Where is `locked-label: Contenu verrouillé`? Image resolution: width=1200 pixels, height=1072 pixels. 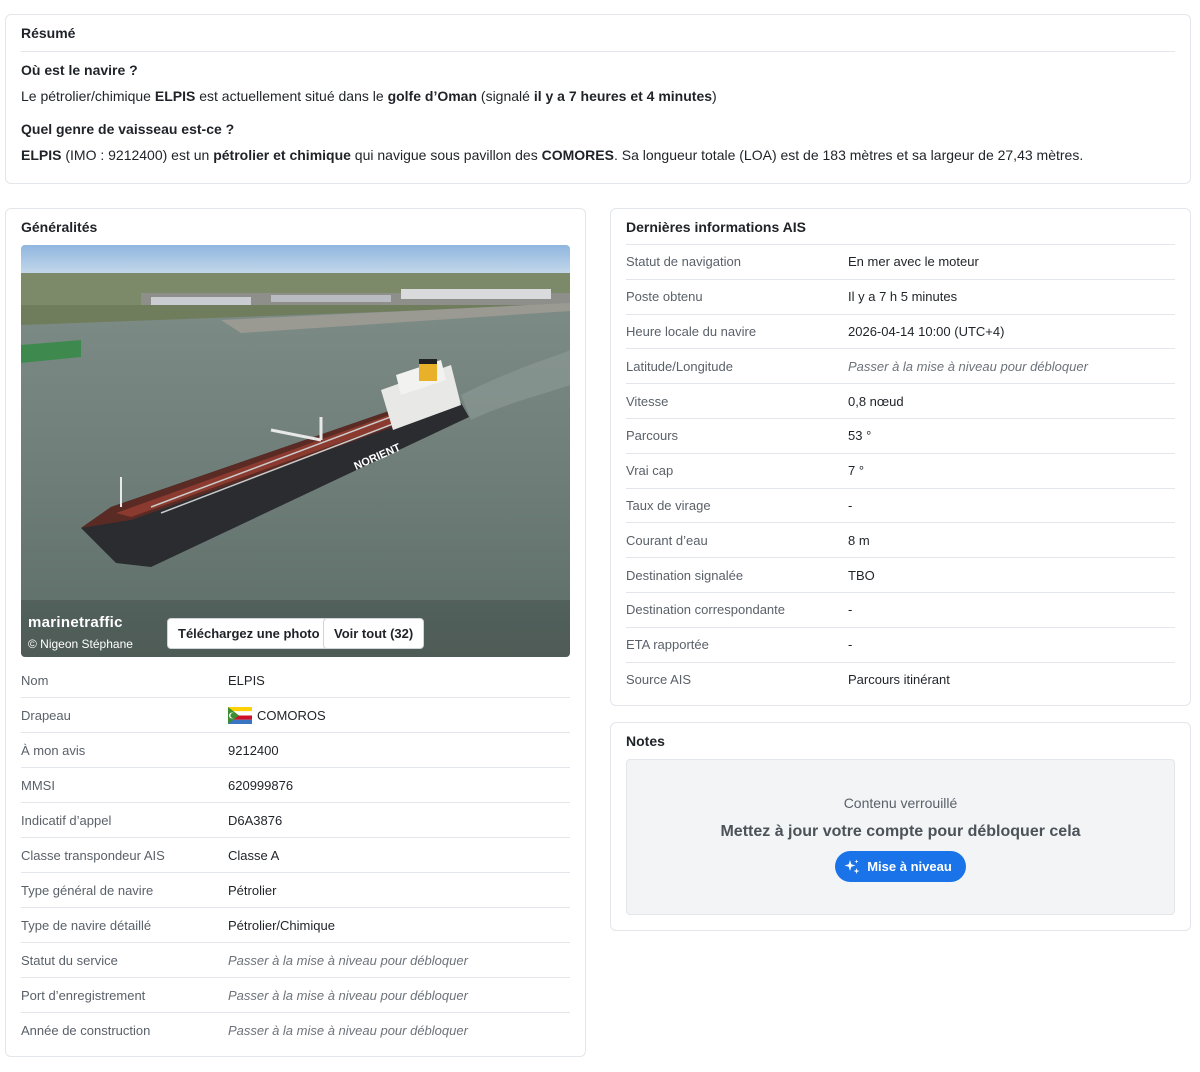 locked-label: Contenu verrouillé is located at coordinates (900, 803).